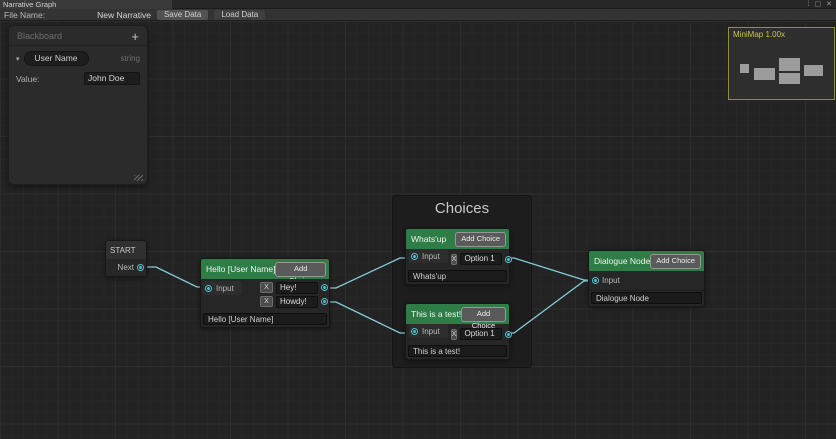 This screenshot has width=836, height=439. I want to click on start-next-output-port, so click(140, 267).